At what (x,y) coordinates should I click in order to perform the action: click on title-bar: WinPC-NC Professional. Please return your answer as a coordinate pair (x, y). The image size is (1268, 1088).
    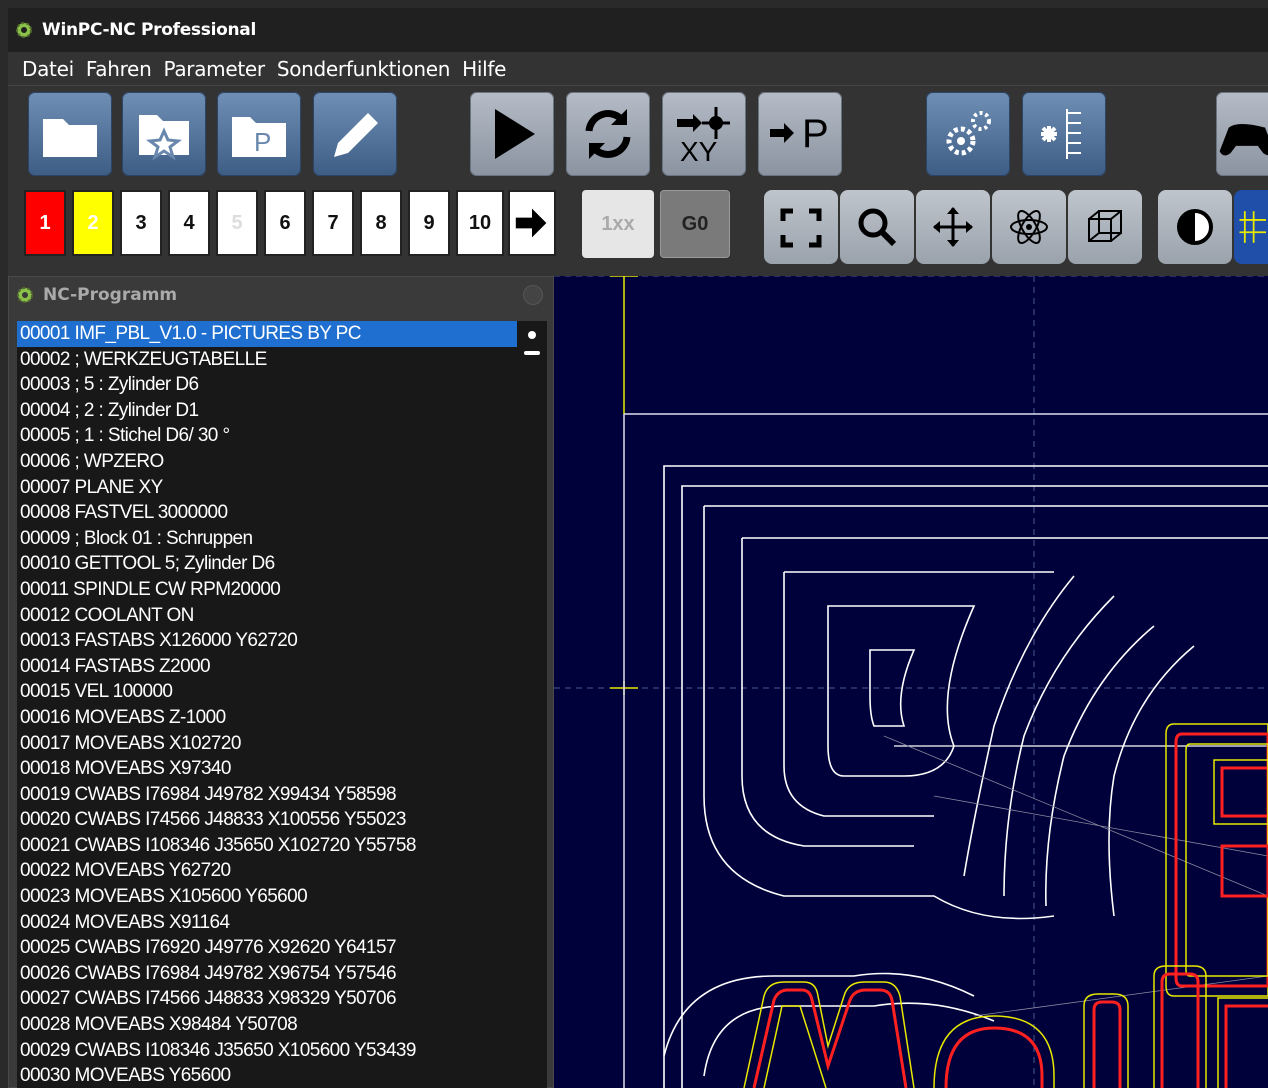
    Looking at the image, I should click on (638, 30).